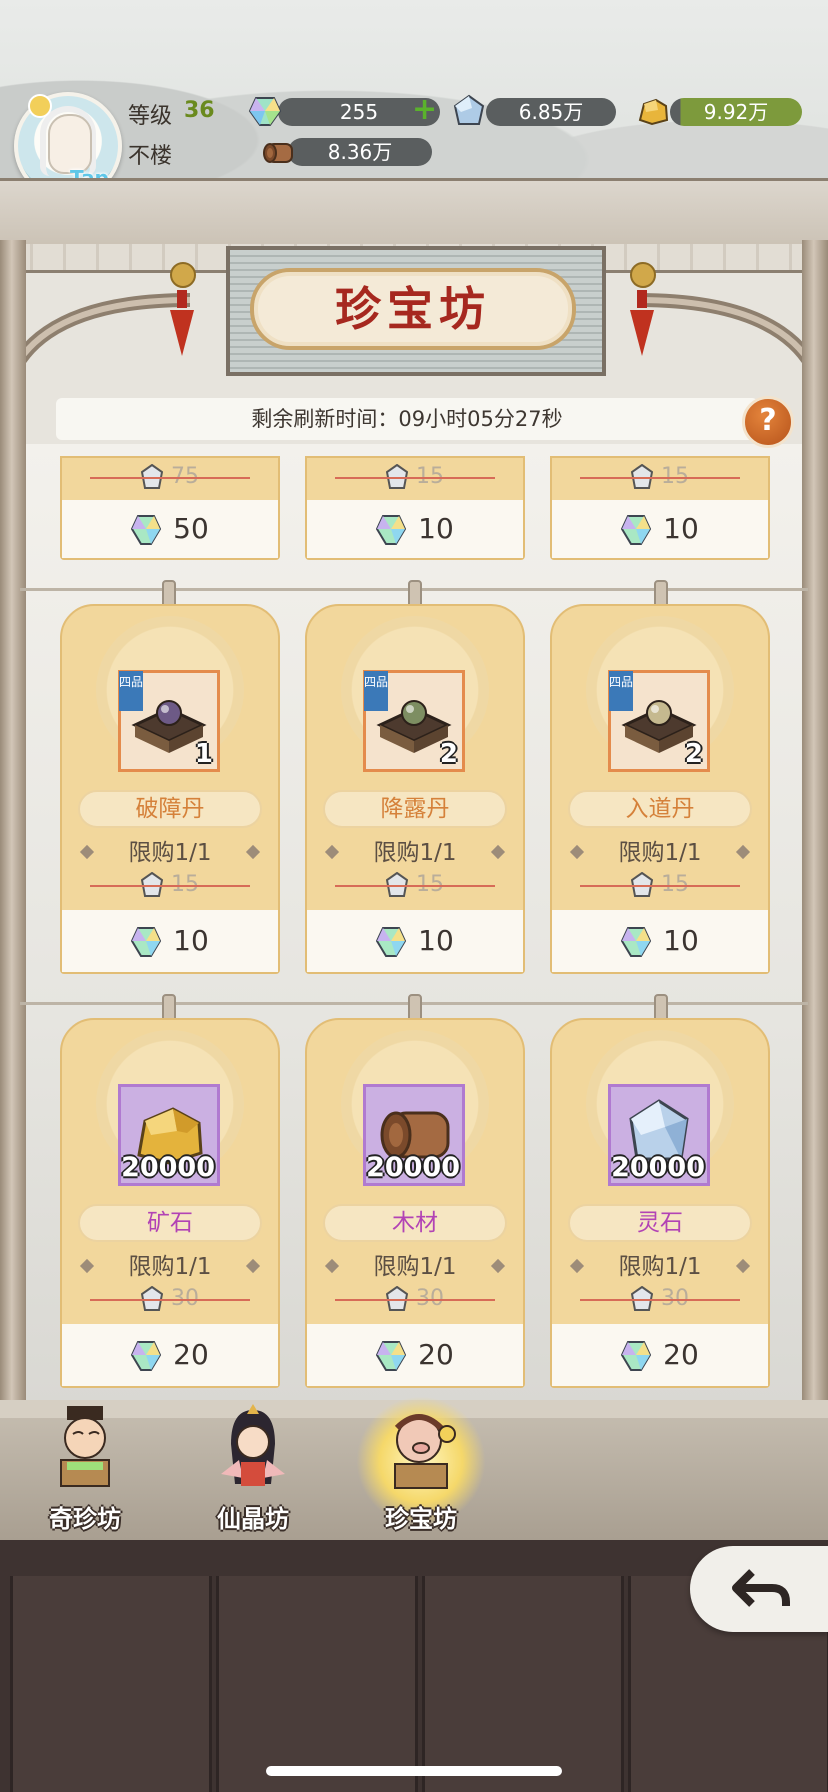 The width and height of the screenshot is (828, 1792). I want to click on tab-xianjingfang: 仙晶坊, so click(253, 1474).